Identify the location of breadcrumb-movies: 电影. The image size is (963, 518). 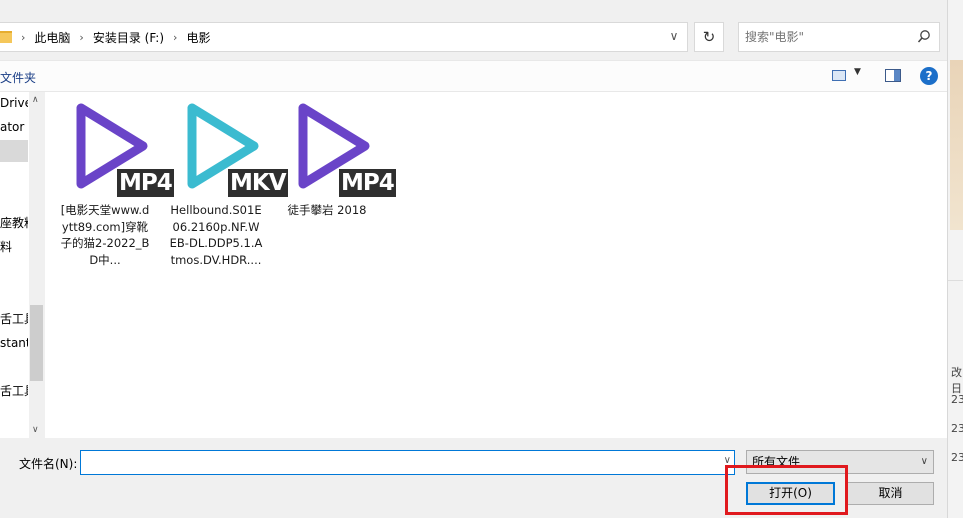
(198, 37).